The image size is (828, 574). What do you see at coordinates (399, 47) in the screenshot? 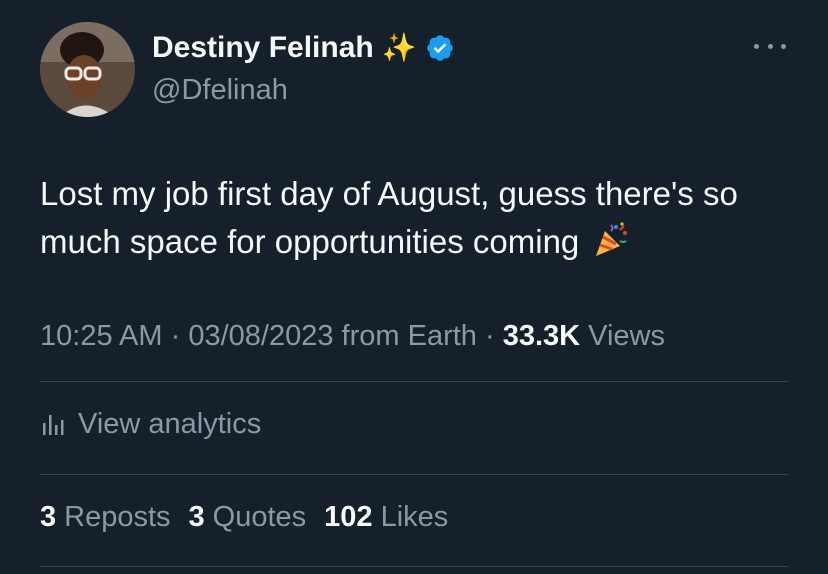
I see `sparkles-icon: ✨` at bounding box center [399, 47].